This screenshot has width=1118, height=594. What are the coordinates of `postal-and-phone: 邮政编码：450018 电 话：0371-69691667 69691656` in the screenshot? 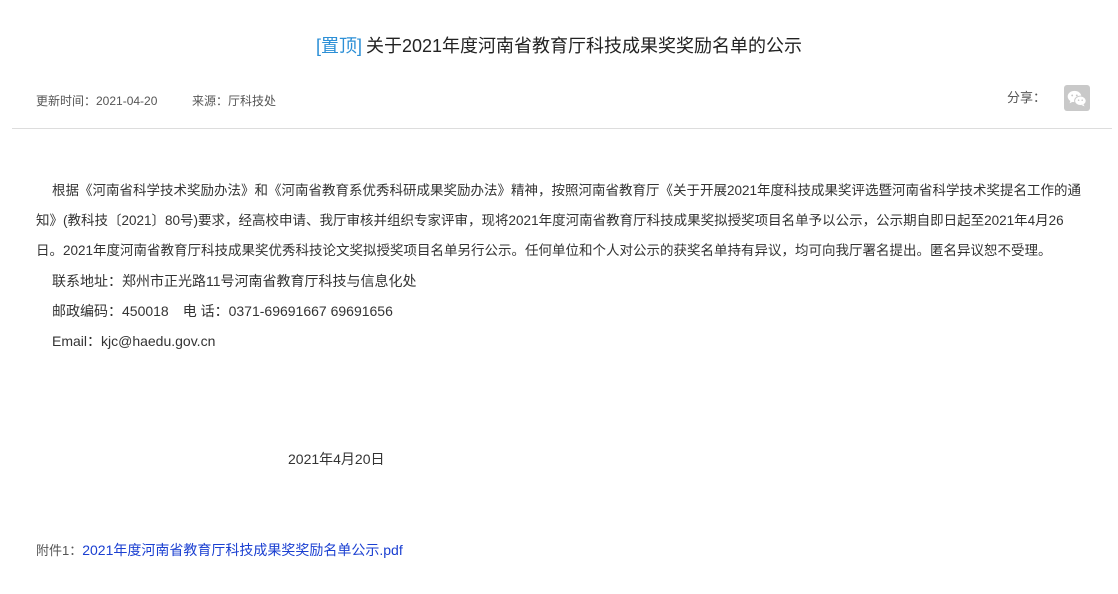 It's located at (222, 311).